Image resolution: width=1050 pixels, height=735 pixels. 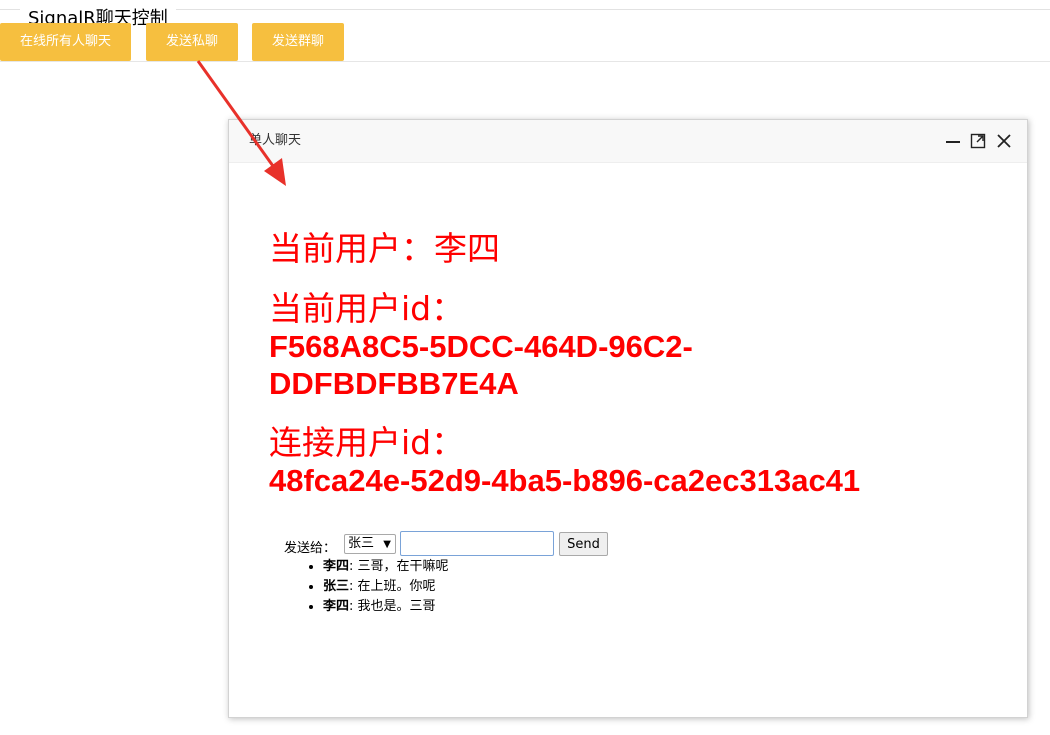 I want to click on send-to-label: 发送给：, so click(x=310, y=548).